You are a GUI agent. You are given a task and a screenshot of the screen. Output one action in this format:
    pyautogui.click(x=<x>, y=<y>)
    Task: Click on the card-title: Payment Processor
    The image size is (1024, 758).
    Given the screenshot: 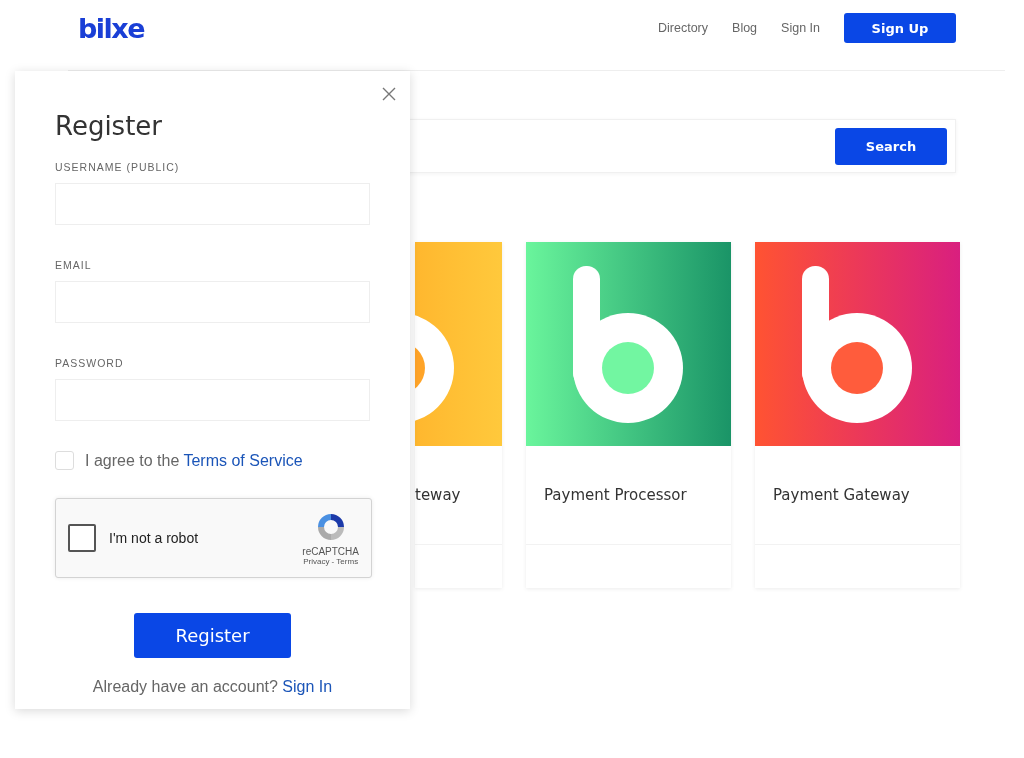 What is the action you would take?
    pyautogui.click(x=628, y=495)
    